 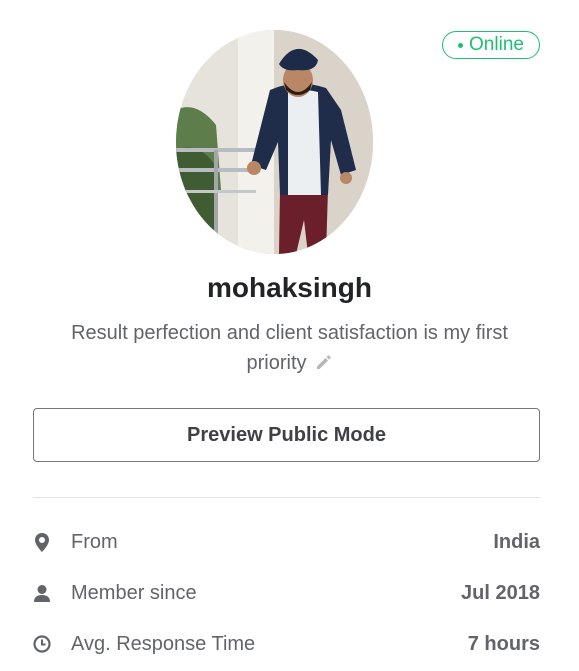 I want to click on stat-label: Avg. Response Time, so click(x=163, y=643).